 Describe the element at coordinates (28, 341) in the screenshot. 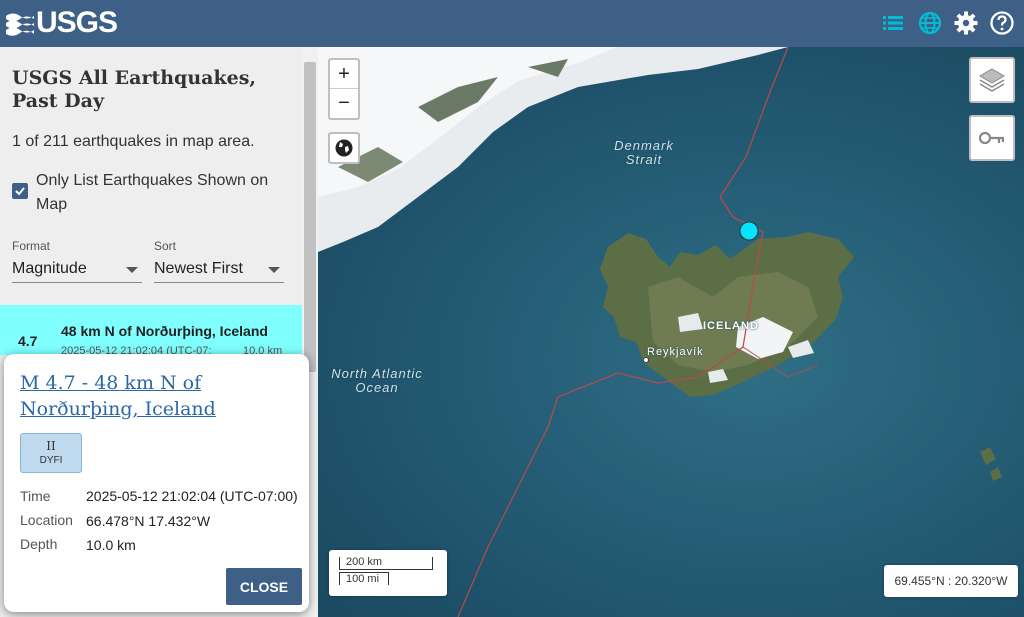

I see `list-item-magnitude: 4.7` at that location.